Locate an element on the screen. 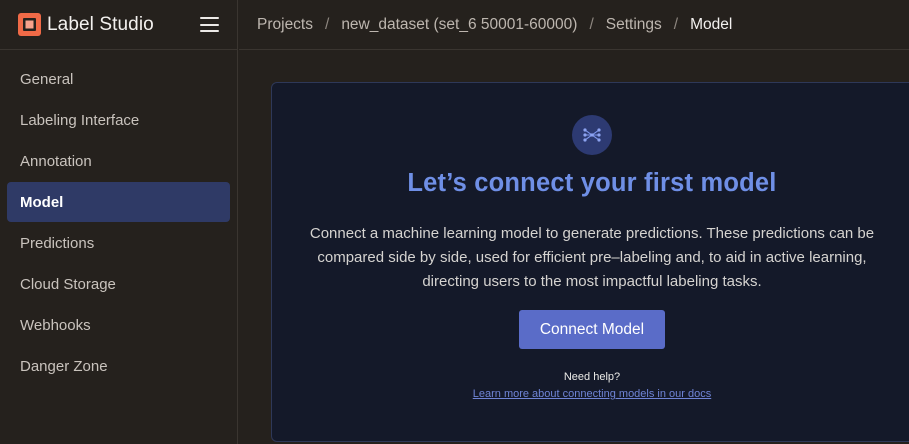 This screenshot has height=444, width=909. breadcrumb-projects: Projects is located at coordinates (285, 25).